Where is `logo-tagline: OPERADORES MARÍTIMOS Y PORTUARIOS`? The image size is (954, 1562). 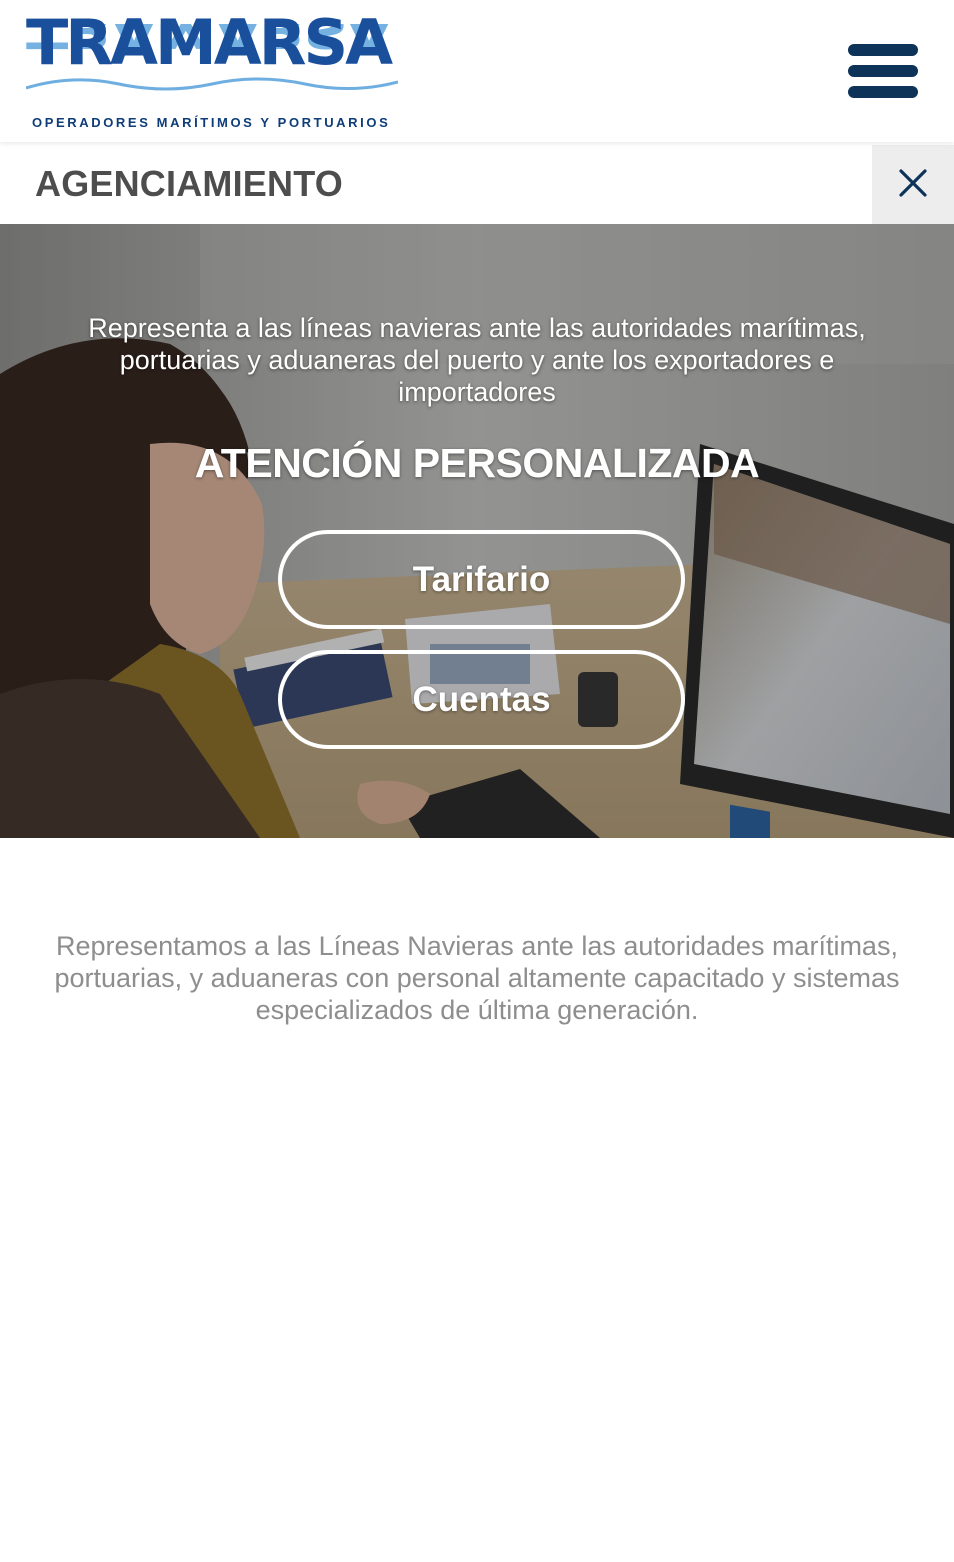 logo-tagline: OPERADORES MARÍTIMOS Y PORTUARIOS is located at coordinates (211, 122).